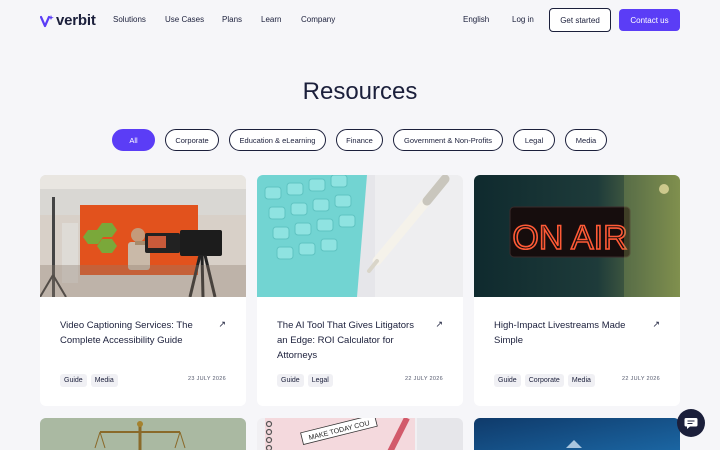 This screenshot has height=450, width=720. I want to click on filter-finance: Finance, so click(359, 140).